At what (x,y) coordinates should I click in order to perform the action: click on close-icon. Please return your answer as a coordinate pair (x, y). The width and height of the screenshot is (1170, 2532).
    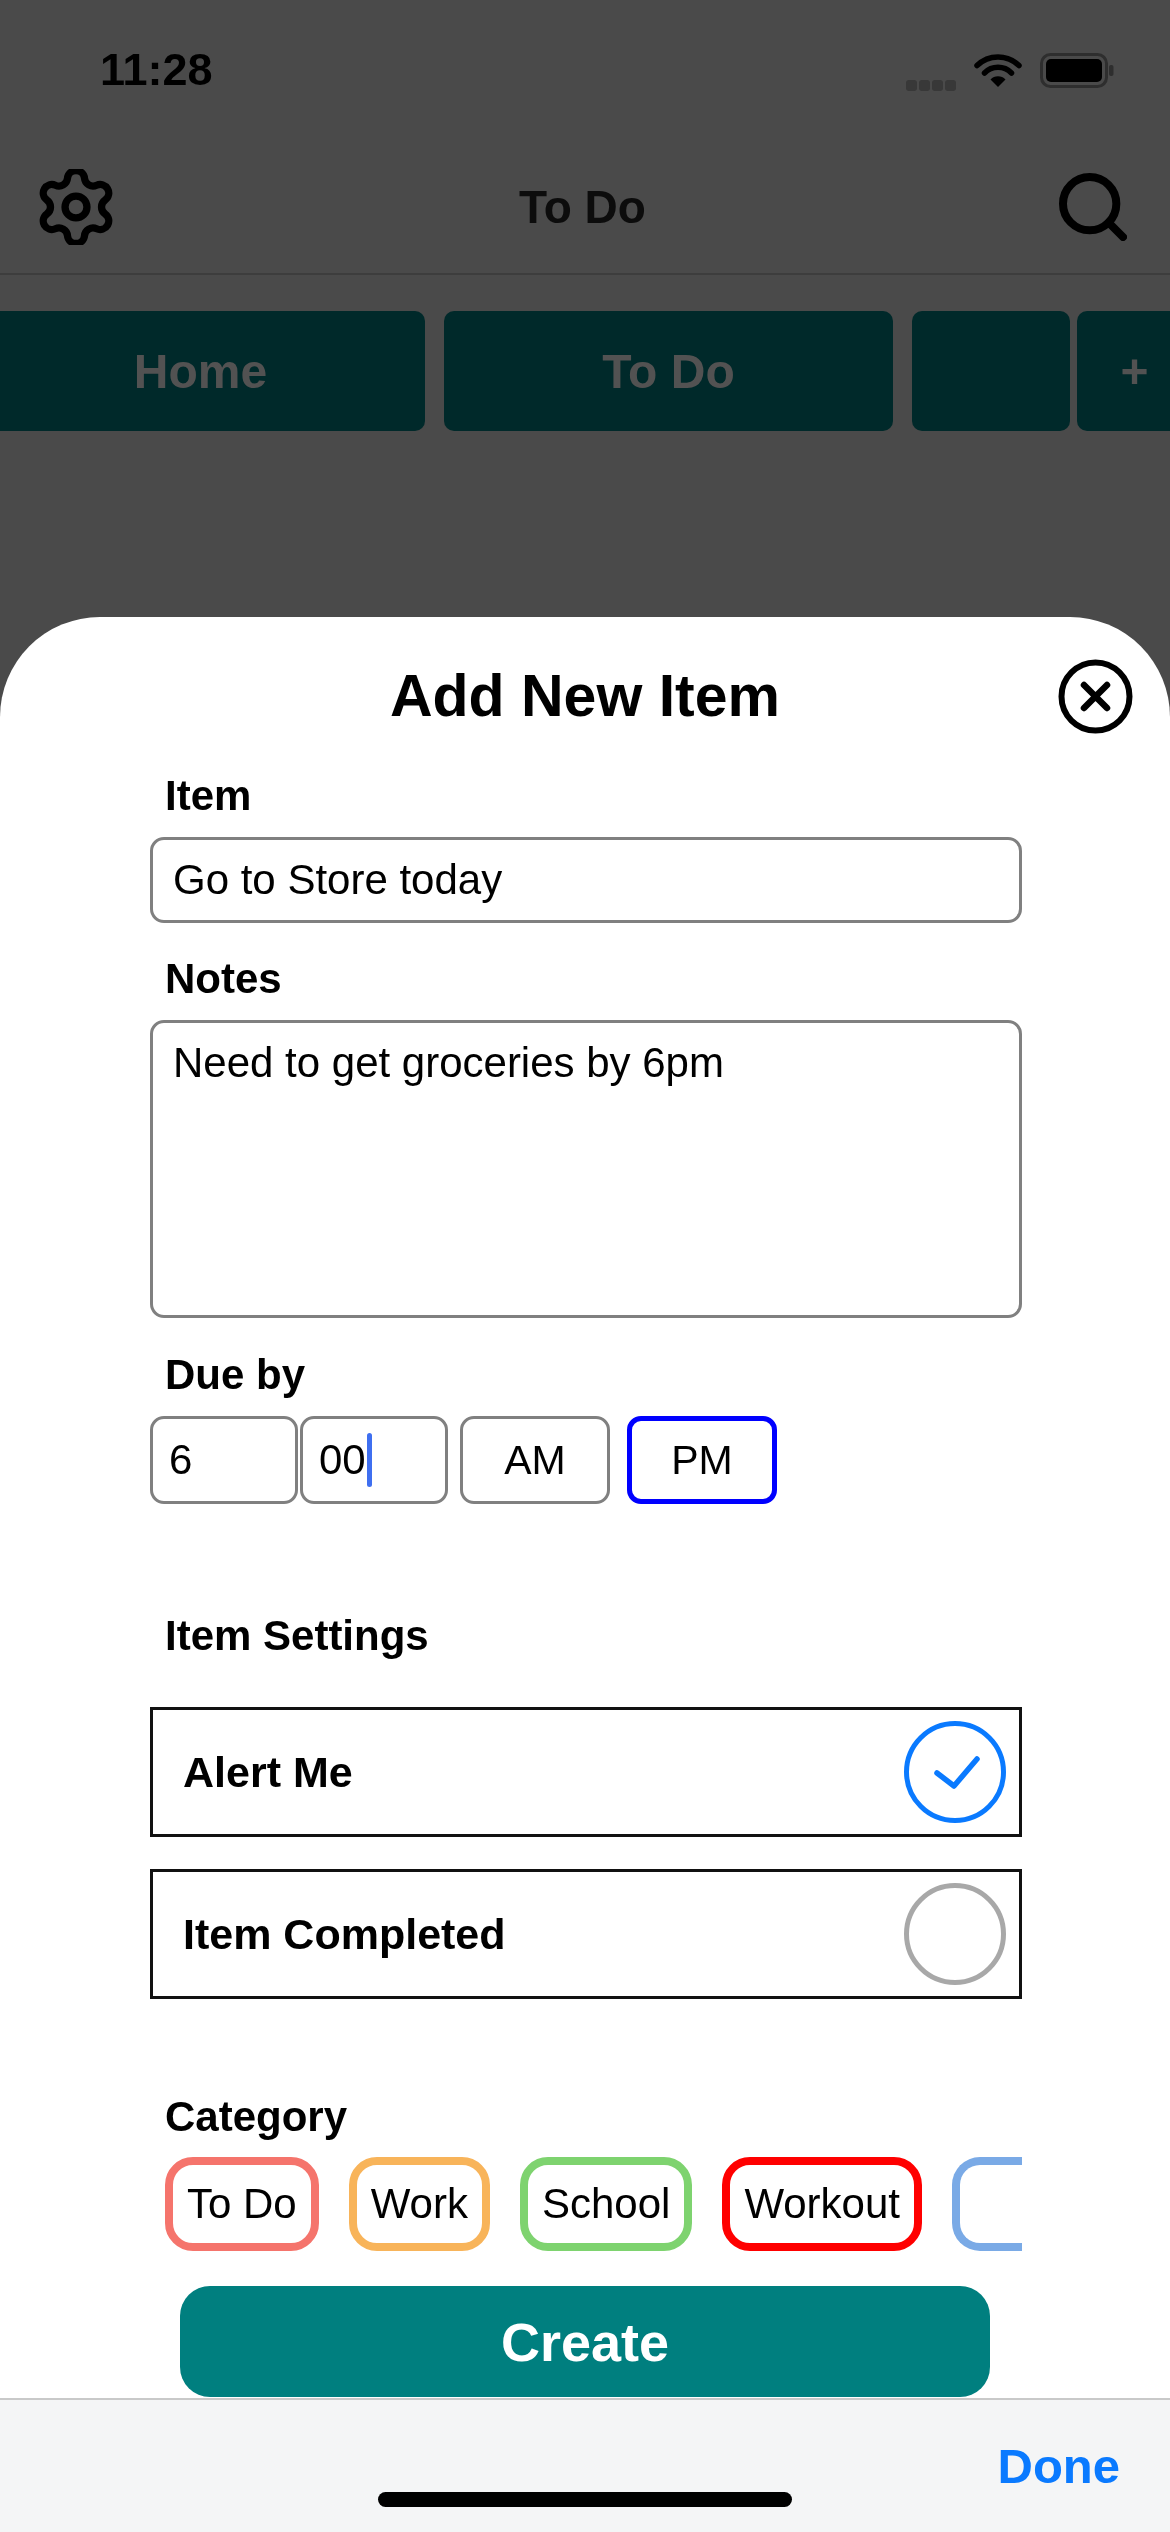
    Looking at the image, I should click on (1095, 696).